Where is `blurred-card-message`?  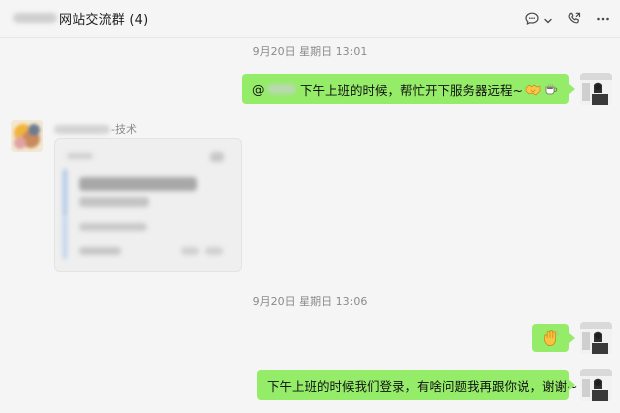
blurred-card-message is located at coordinates (148, 205).